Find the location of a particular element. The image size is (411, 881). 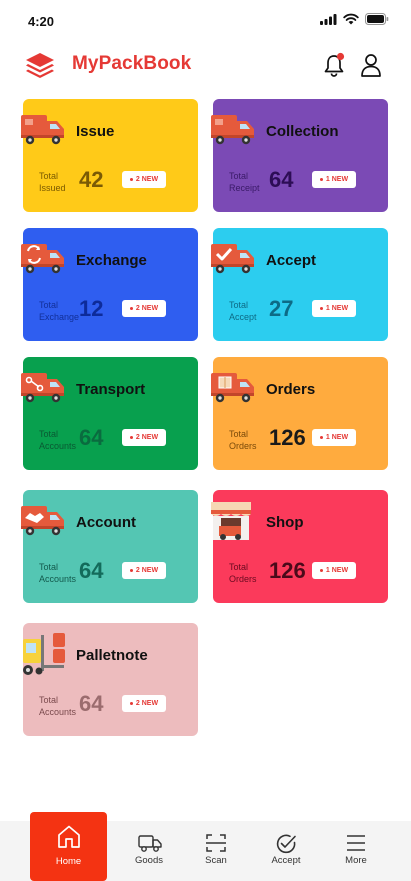

card-value: 27 is located at coordinates (281, 308).